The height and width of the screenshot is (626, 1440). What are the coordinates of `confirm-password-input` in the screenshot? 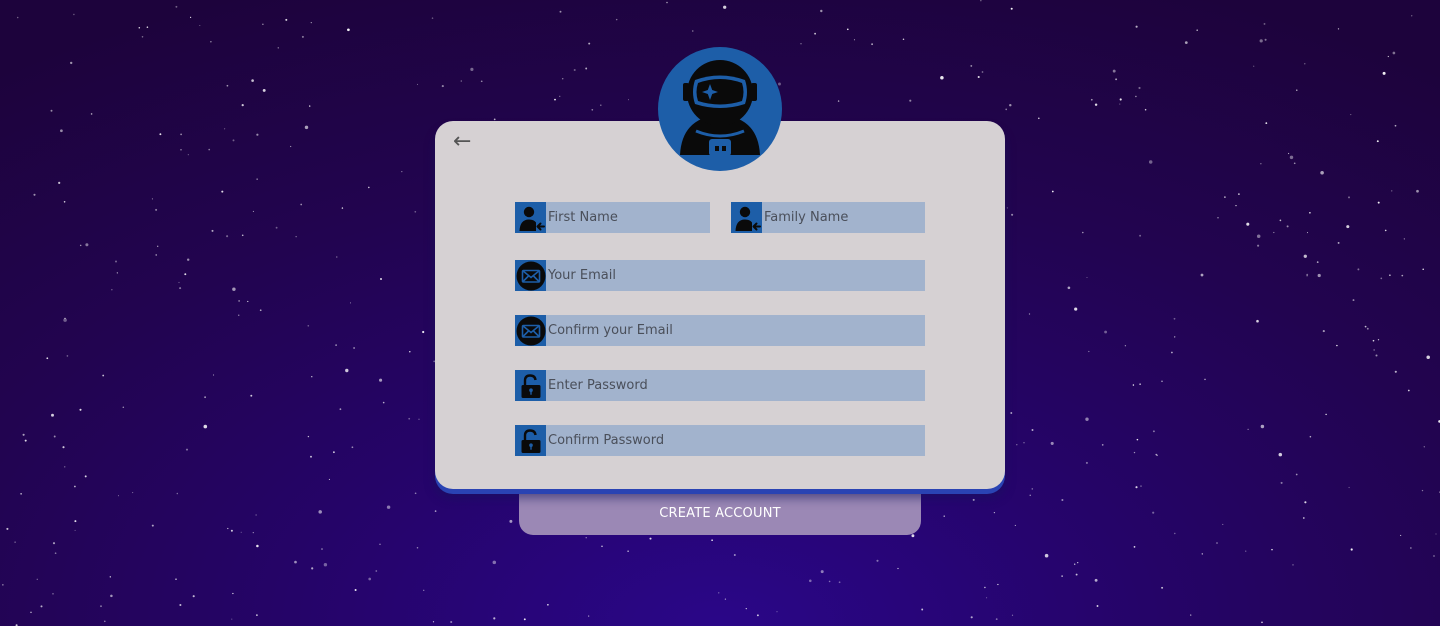 It's located at (735, 440).